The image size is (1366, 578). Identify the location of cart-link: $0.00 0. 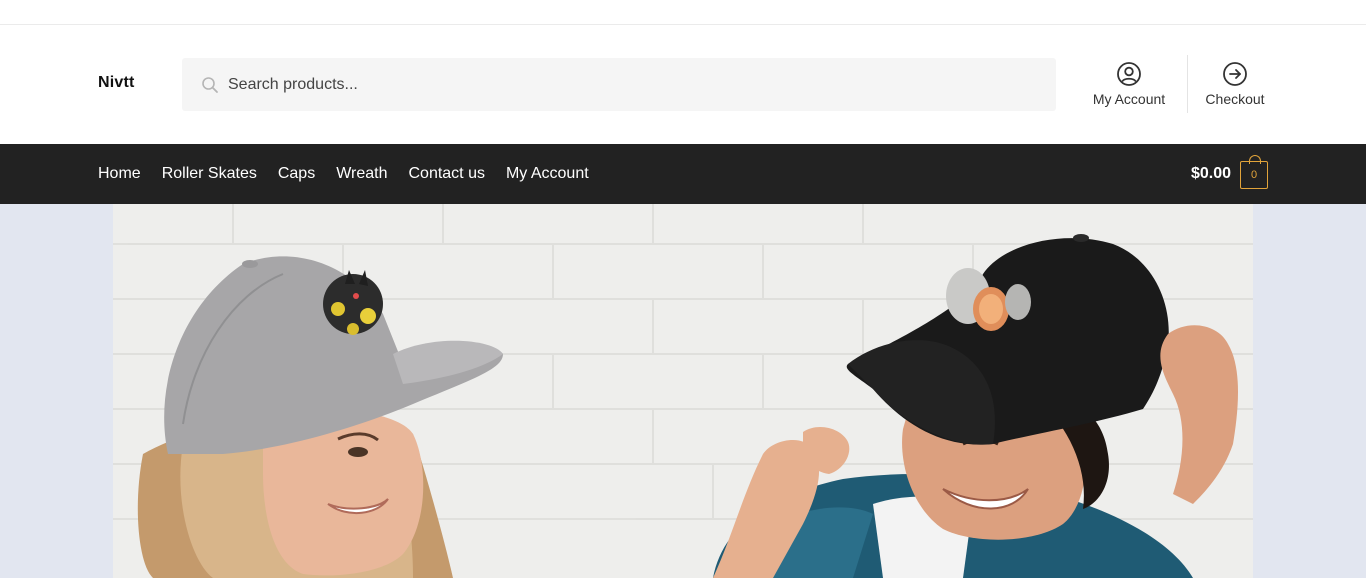
(1229, 174).